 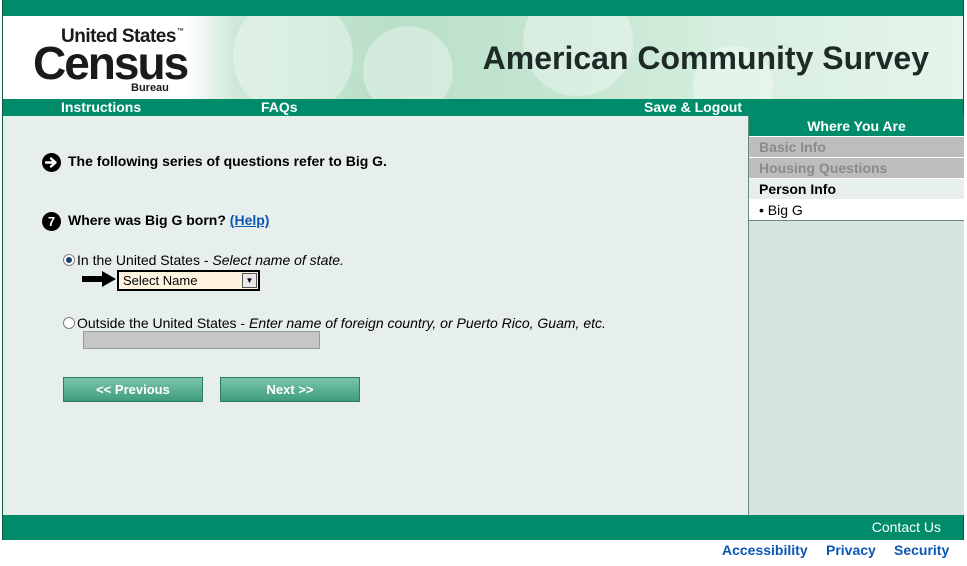 I want to click on sidebar-item-basic-info: Basic Info, so click(x=856, y=147).